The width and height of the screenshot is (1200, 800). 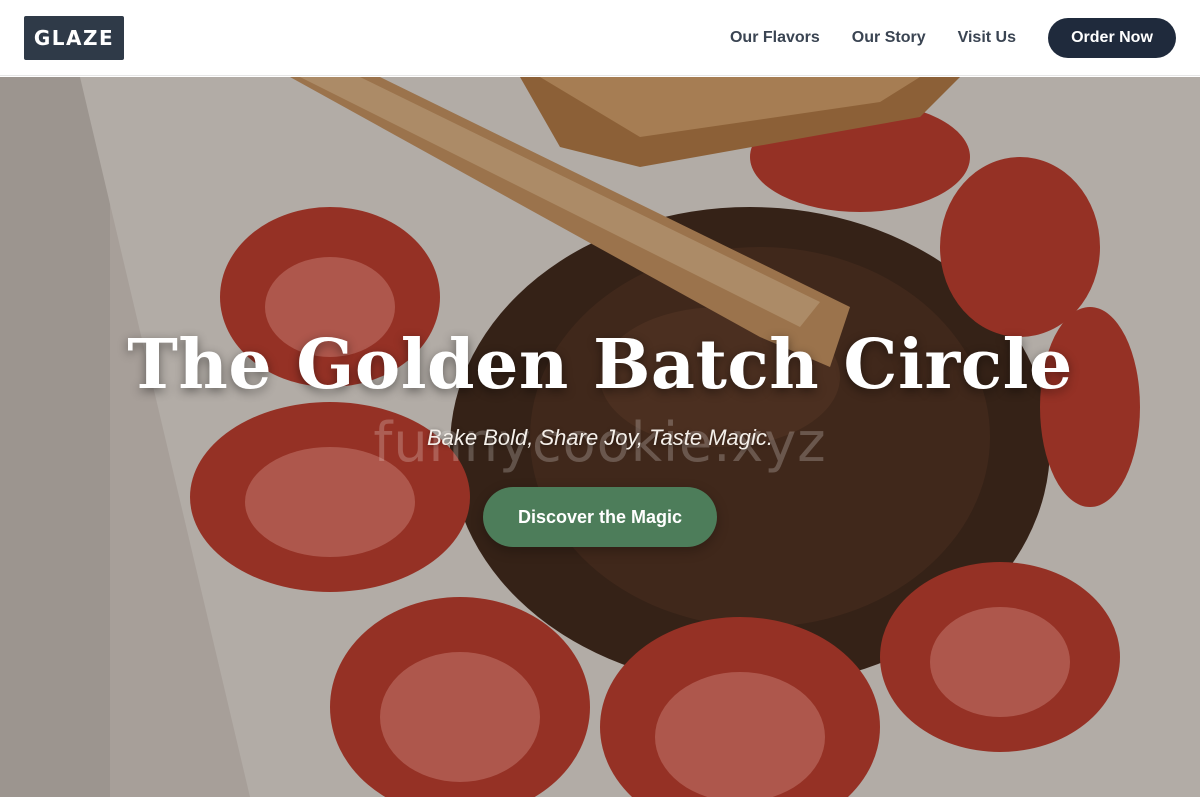 What do you see at coordinates (987, 38) in the screenshot?
I see `nav-link-visit-us: Visit Us` at bounding box center [987, 38].